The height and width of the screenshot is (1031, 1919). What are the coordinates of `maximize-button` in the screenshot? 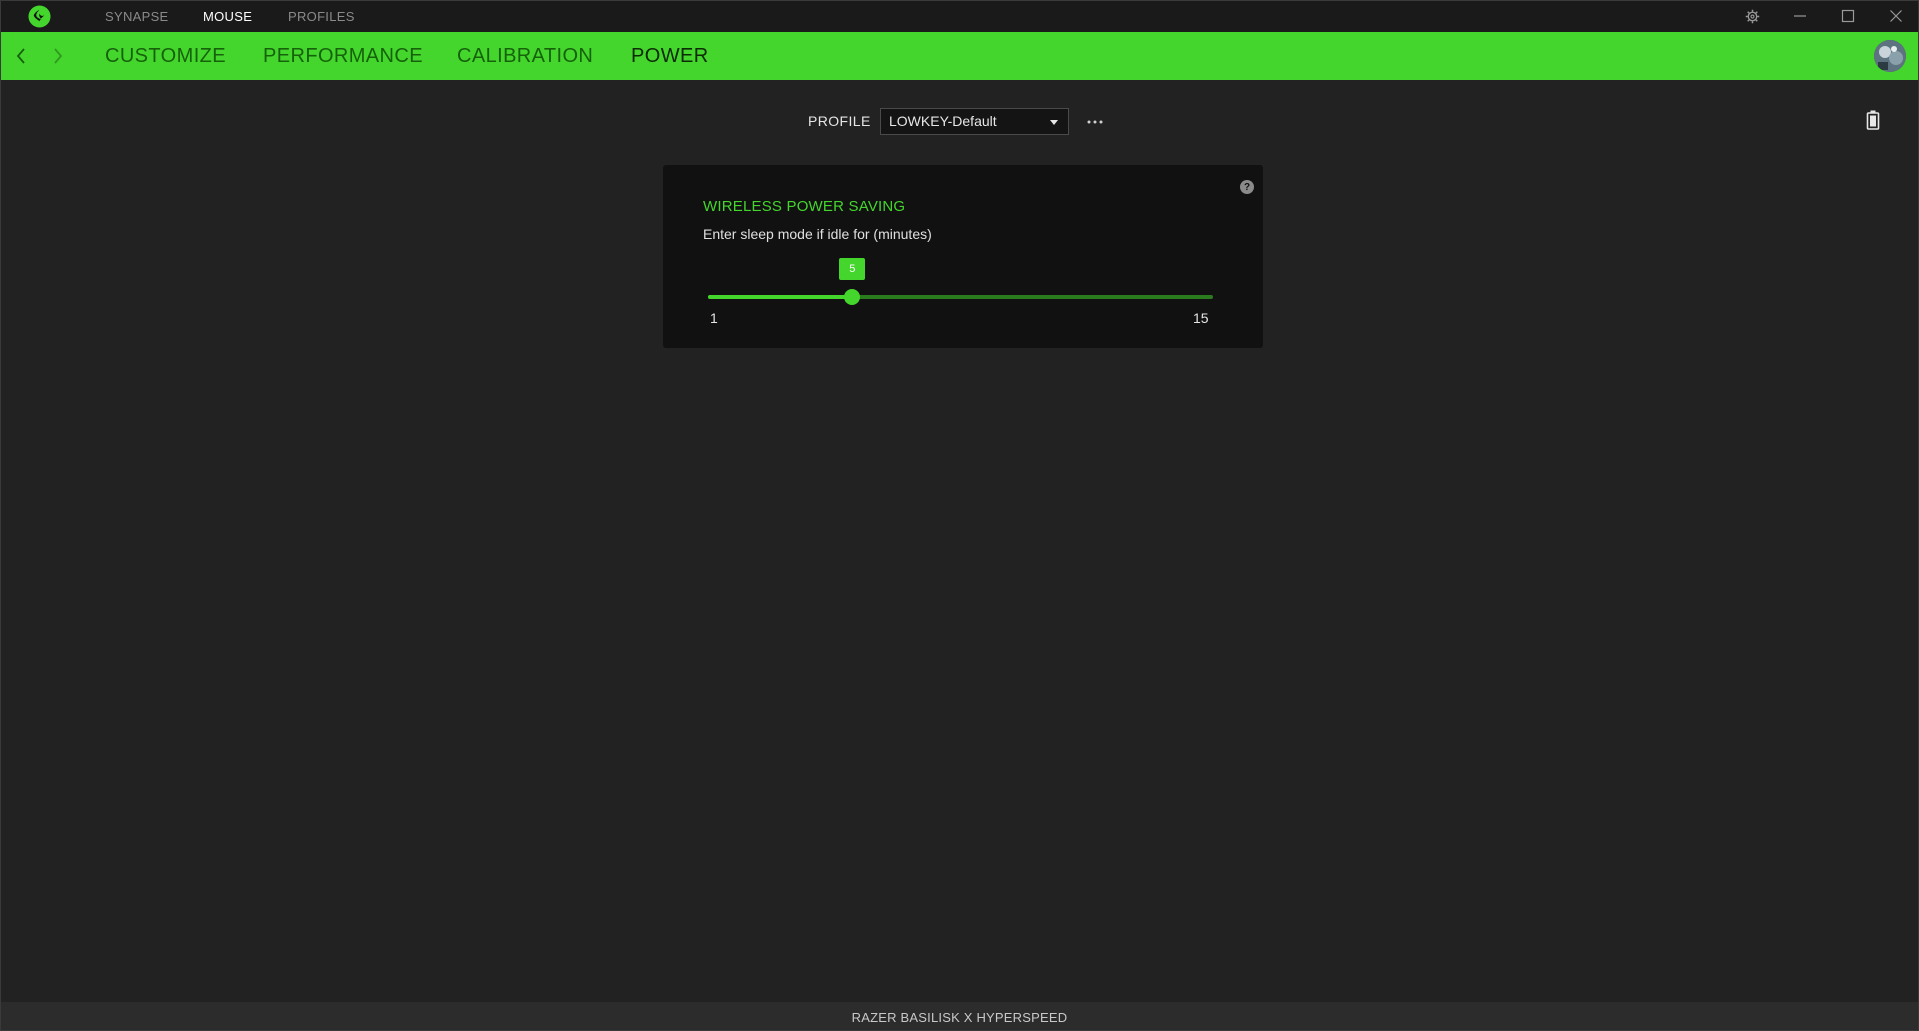 It's located at (1848, 16).